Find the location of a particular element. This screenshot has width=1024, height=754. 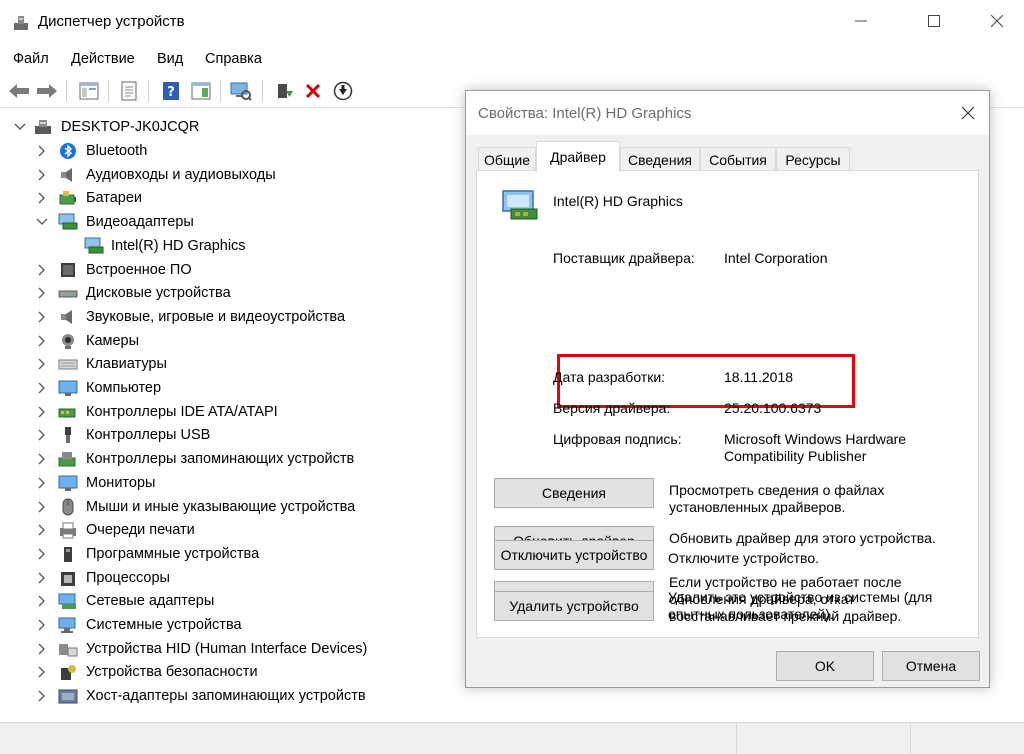

scan-hardware-button is located at coordinates (241, 91).